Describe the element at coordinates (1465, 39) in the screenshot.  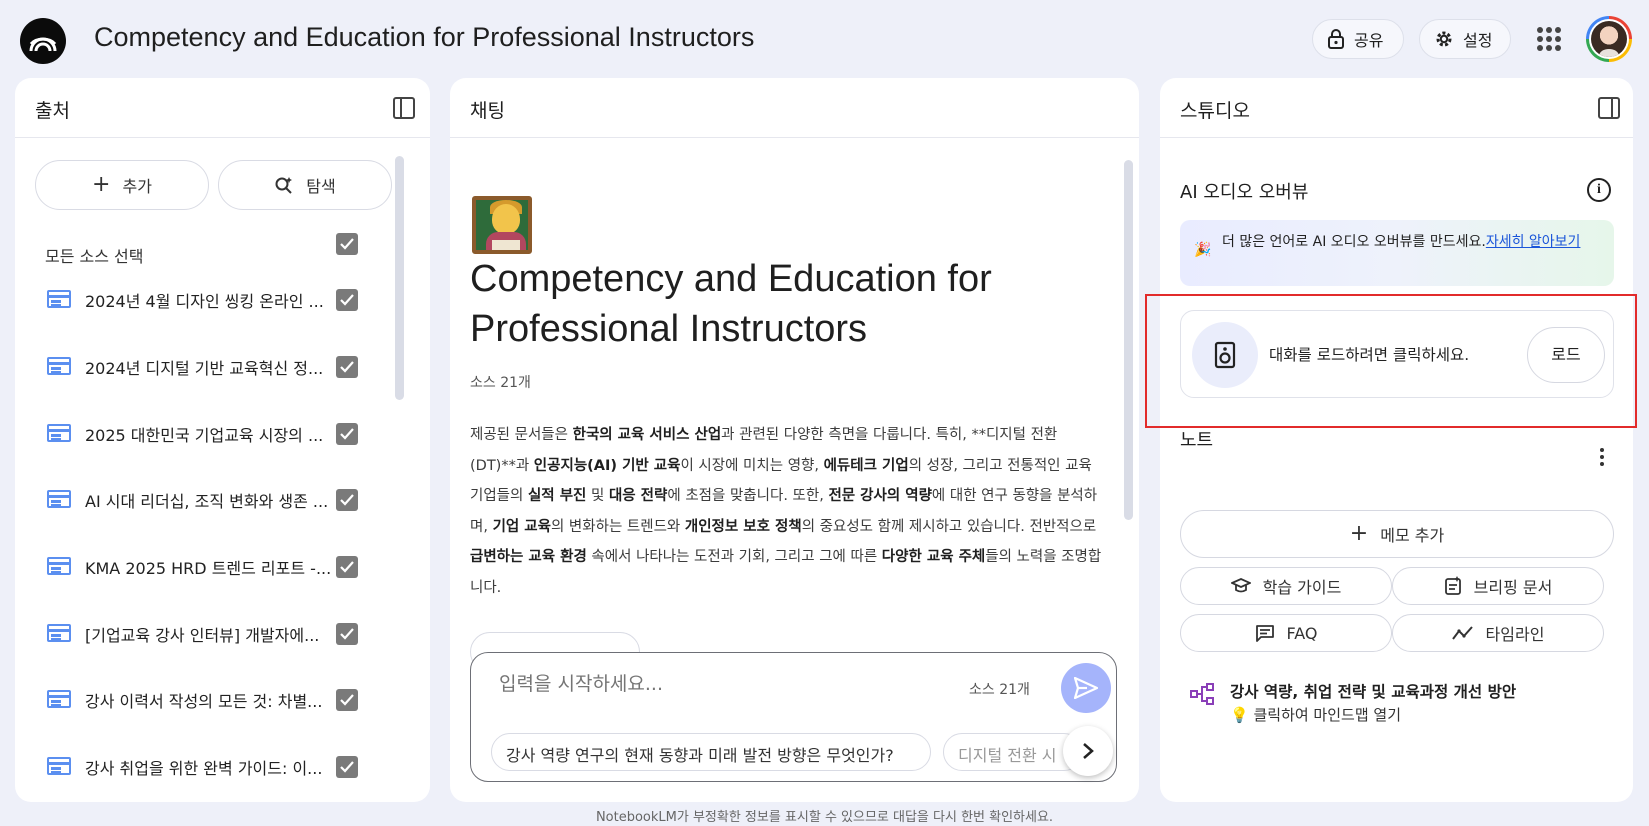
I see `settings-button: 설정` at that location.